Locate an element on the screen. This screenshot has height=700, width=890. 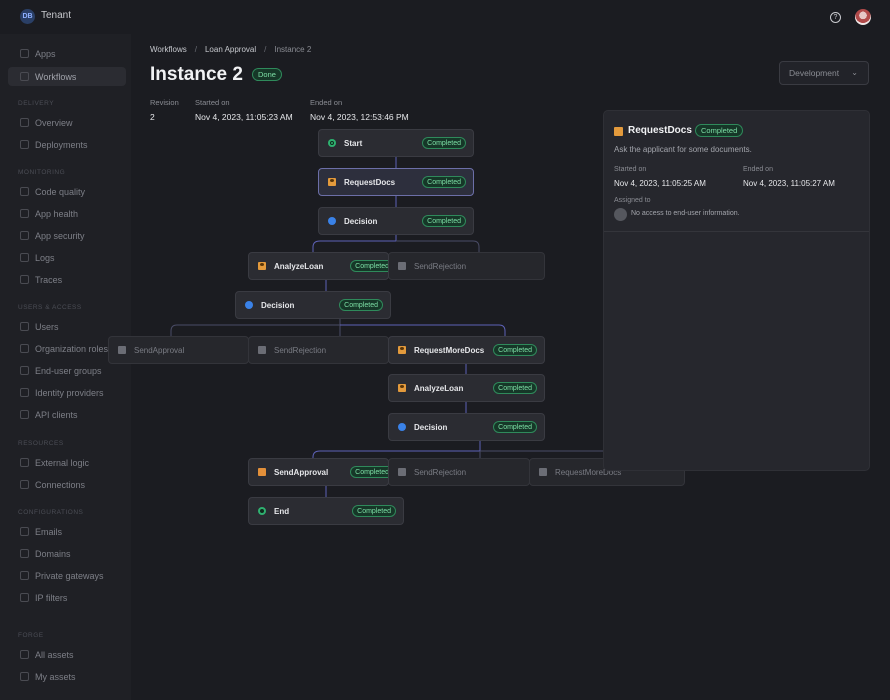
detail-started-label: Started on is located at coordinates (630, 169).